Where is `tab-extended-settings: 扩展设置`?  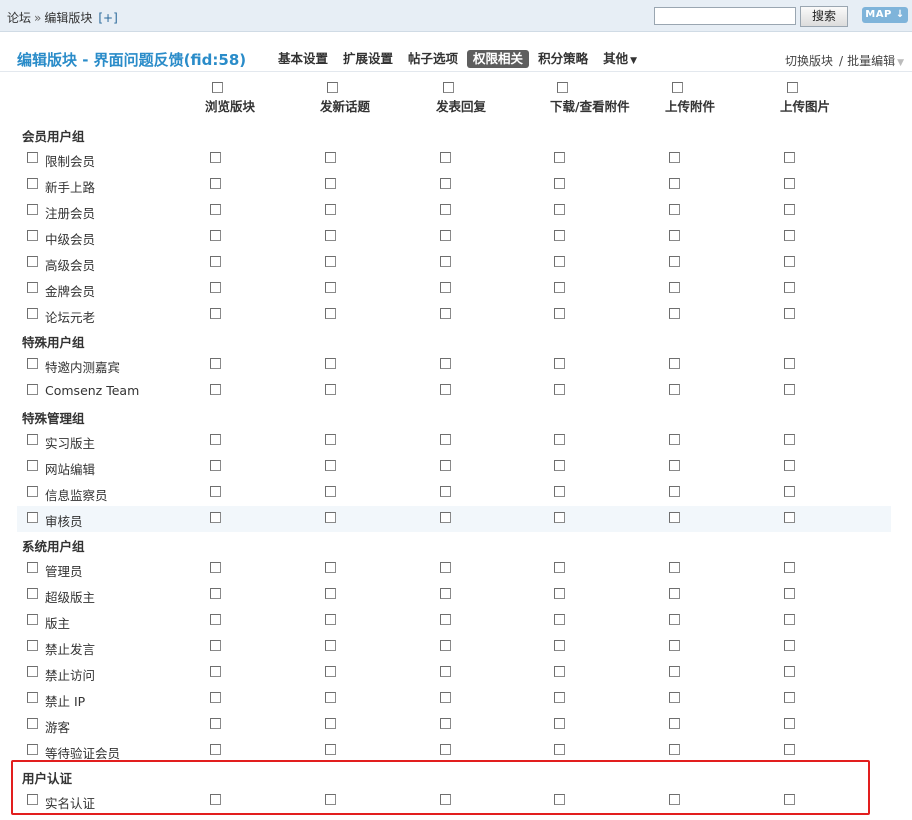
tab-extended-settings: 扩展设置 is located at coordinates (368, 59).